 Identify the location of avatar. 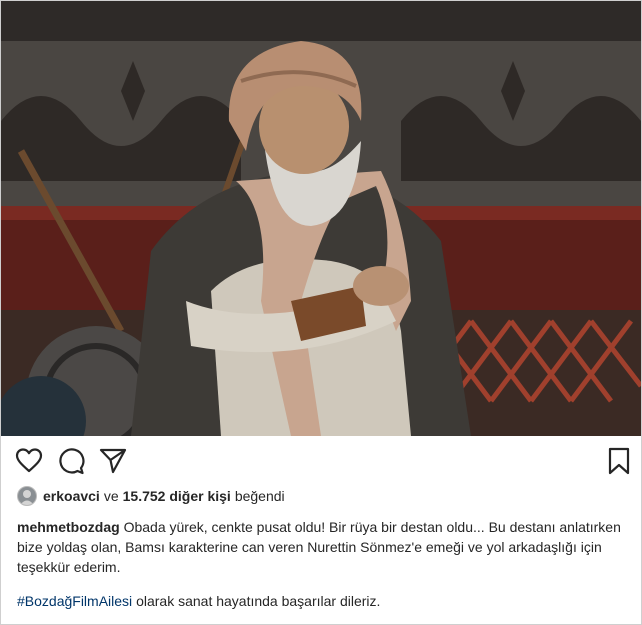
(27, 496).